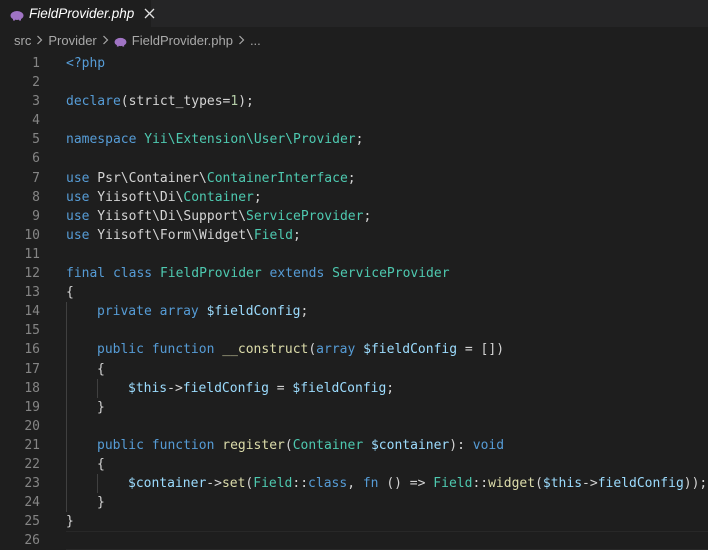 The width and height of the screenshot is (708, 550). What do you see at coordinates (182, 40) in the screenshot?
I see `breadcrumb-file: FieldProvider.php` at bounding box center [182, 40].